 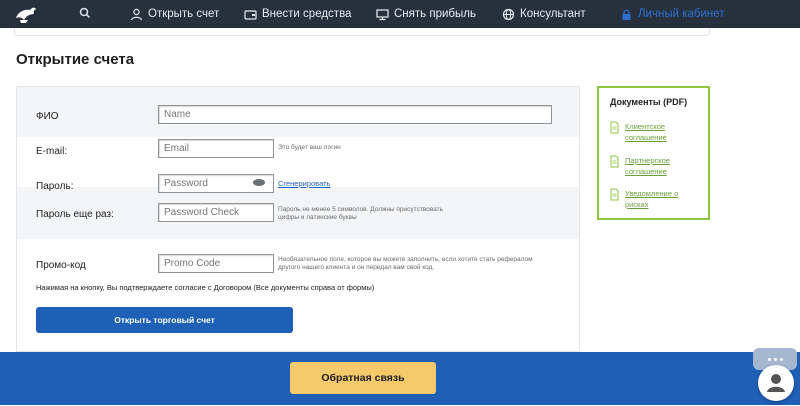 I want to click on password-check-label: Пароль еще раз:, so click(x=75, y=214).